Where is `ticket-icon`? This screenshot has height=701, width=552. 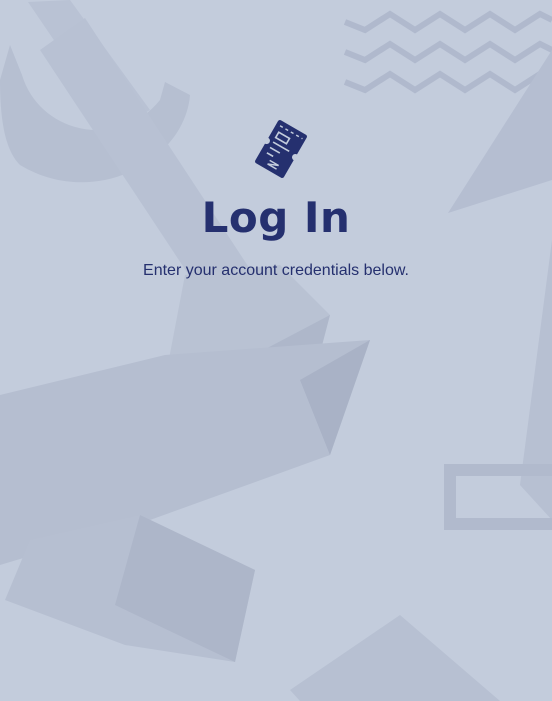
ticket-icon is located at coordinates (281, 149).